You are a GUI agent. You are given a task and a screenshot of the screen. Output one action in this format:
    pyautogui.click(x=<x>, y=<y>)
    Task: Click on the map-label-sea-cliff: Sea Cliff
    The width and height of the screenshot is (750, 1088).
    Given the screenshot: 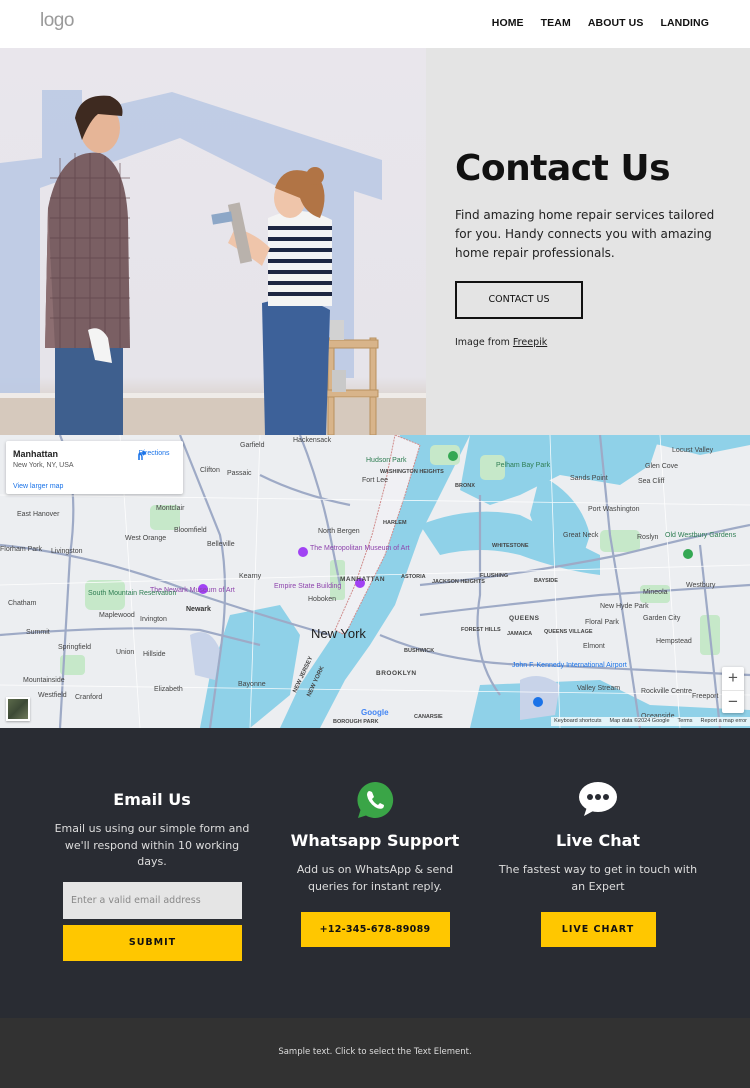 What is the action you would take?
    pyautogui.click(x=651, y=481)
    